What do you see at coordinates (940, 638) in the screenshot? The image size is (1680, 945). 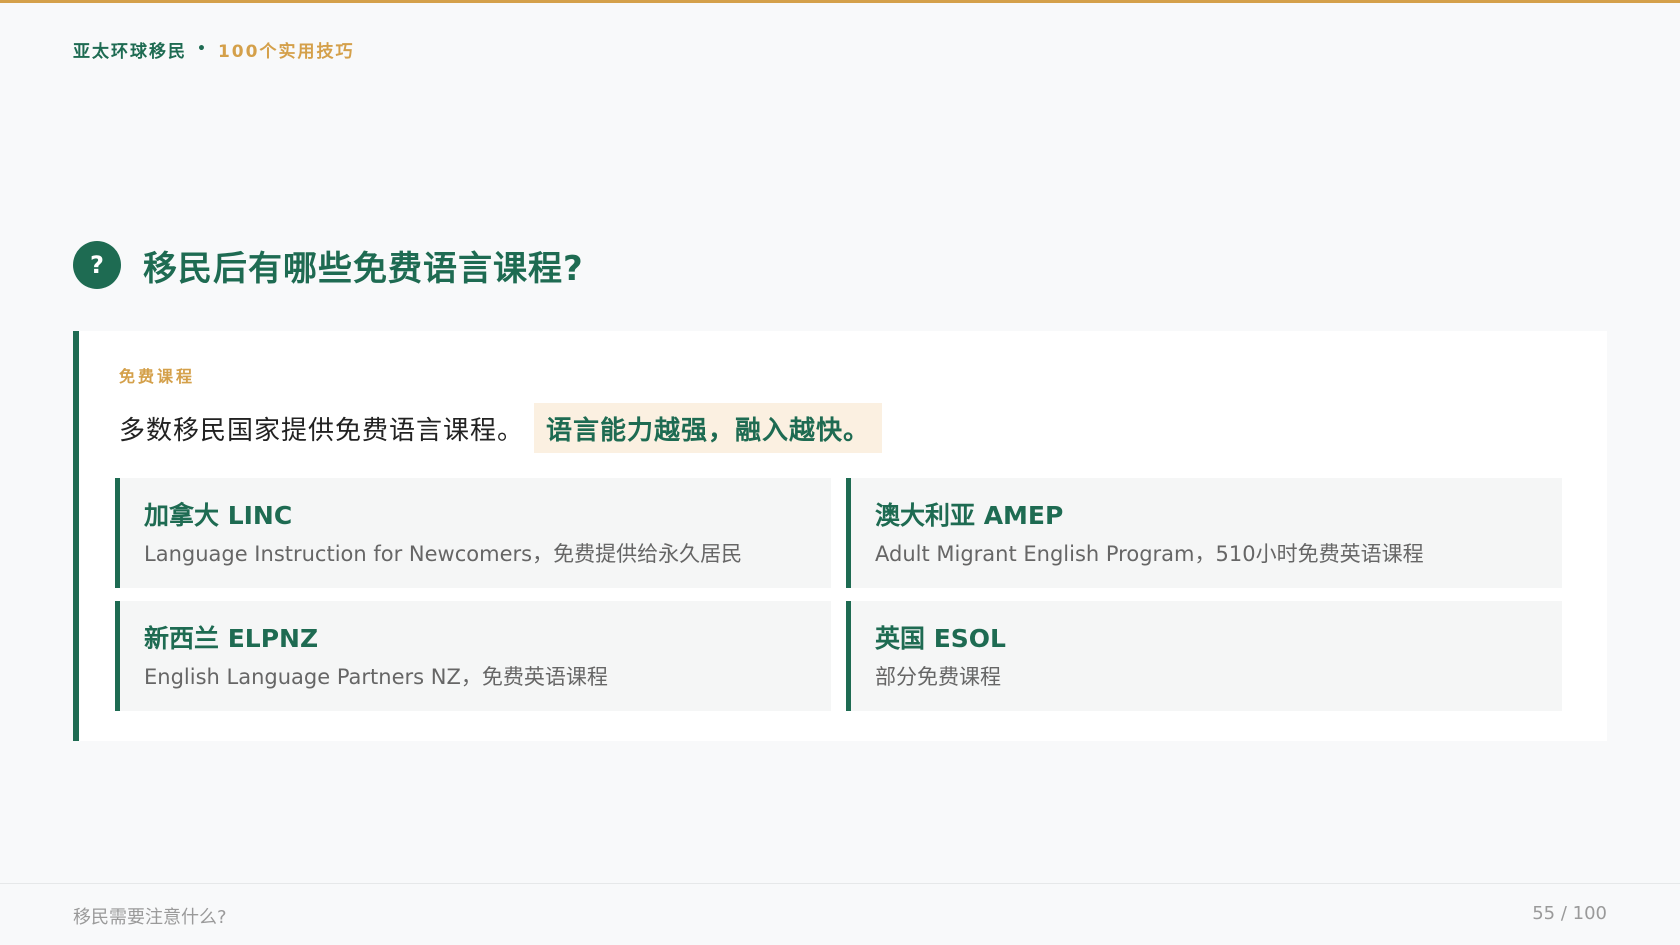 I see `course-title: 英国 ESOL` at bounding box center [940, 638].